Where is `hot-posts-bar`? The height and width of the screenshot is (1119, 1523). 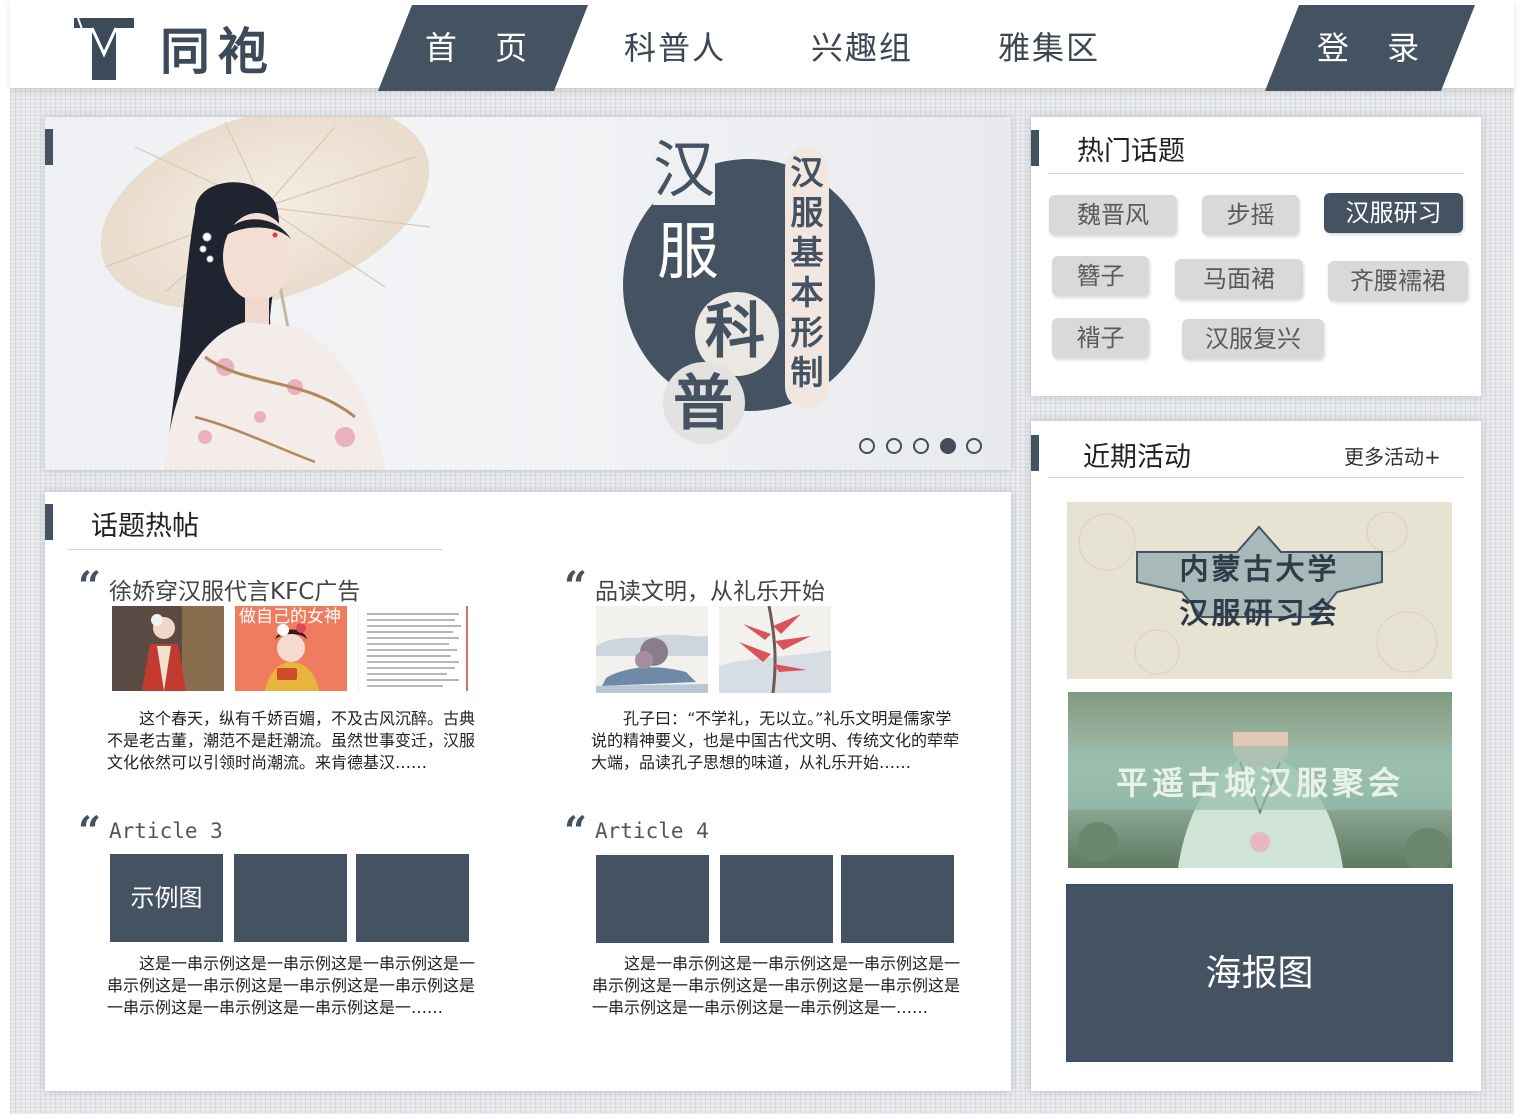 hot-posts-bar is located at coordinates (49, 522).